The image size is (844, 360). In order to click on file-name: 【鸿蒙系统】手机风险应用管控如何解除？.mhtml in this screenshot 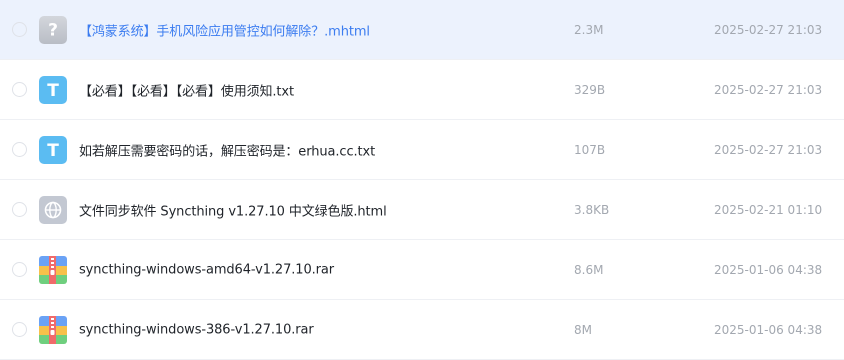, I will do `click(224, 29)`.